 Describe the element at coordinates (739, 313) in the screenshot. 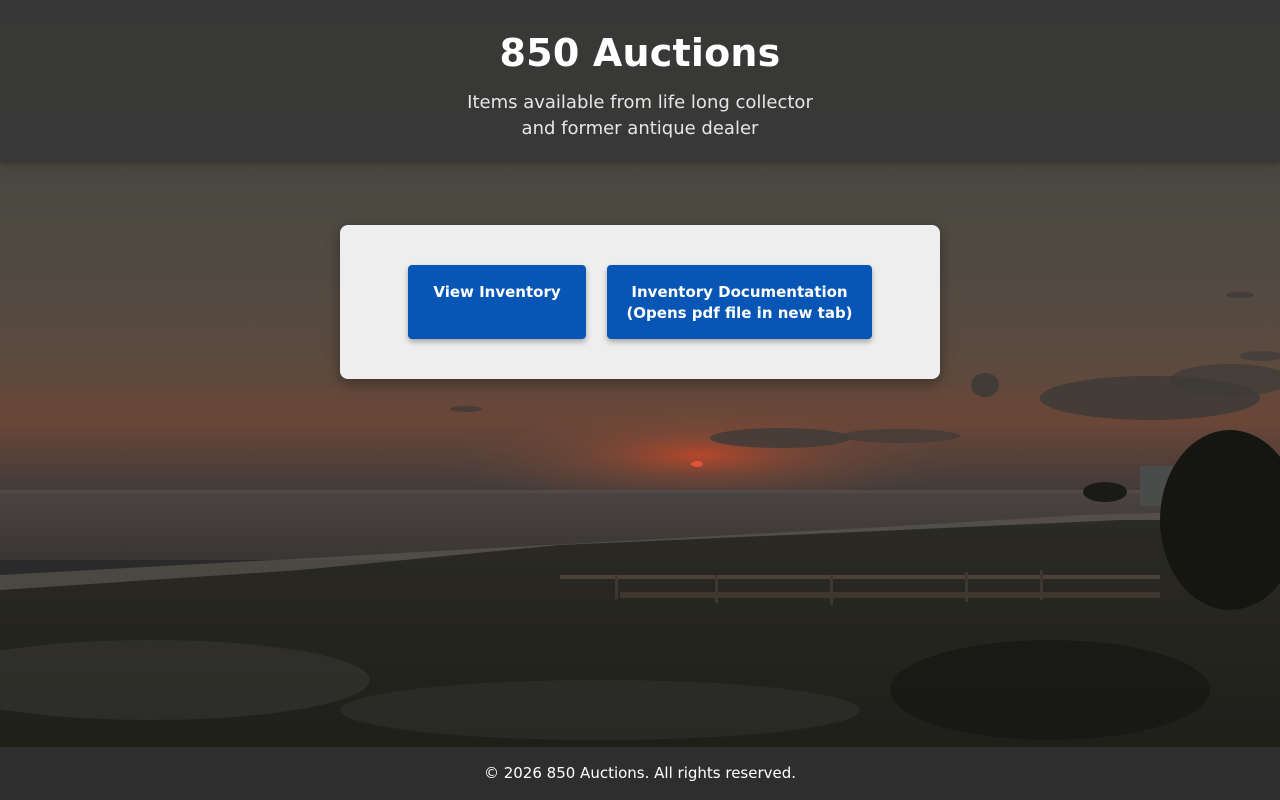

I see `docs-label-line-2: (Opens pdf file in new tab)` at that location.